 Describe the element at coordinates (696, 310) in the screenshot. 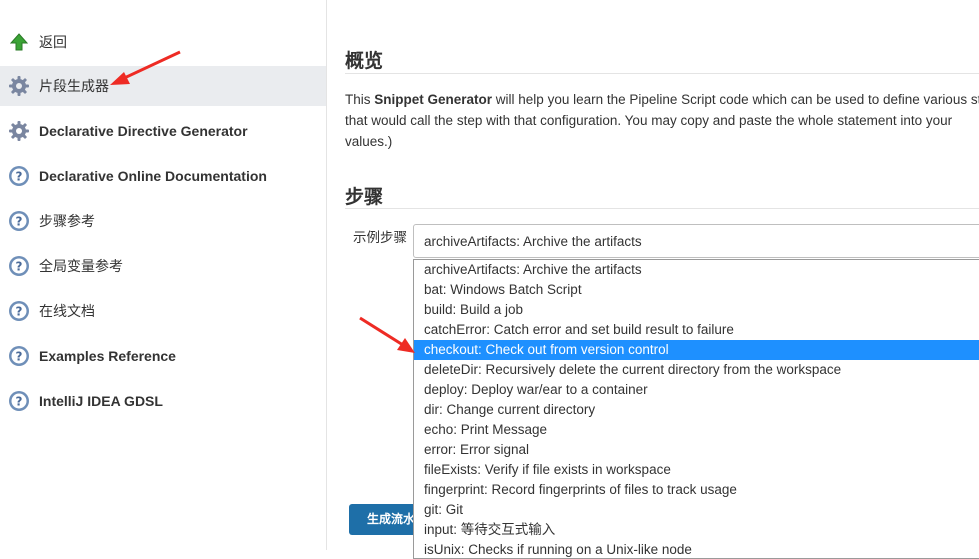

I see `dropdown-option: build: Build a job` at that location.